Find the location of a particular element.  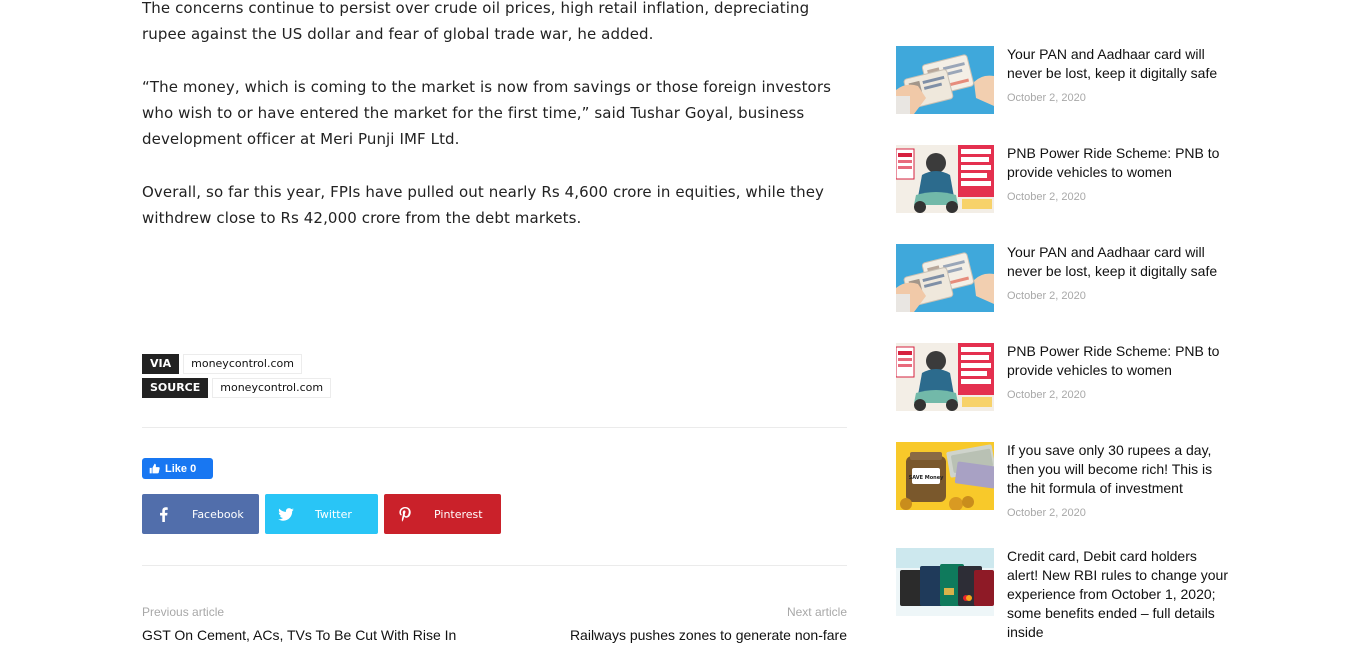

next-article-label: Next article is located at coordinates (816, 612).